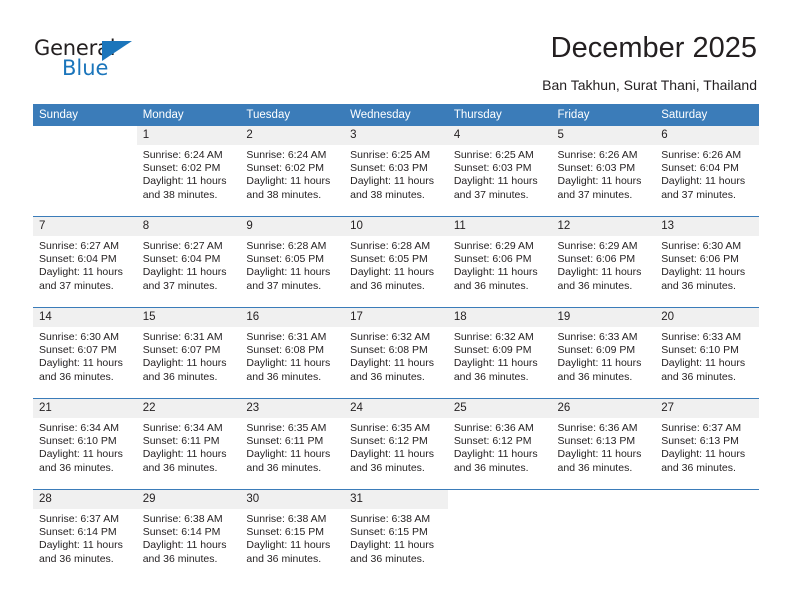 The height and width of the screenshot is (612, 792). What do you see at coordinates (499, 499) in the screenshot?
I see `day-number` at bounding box center [499, 499].